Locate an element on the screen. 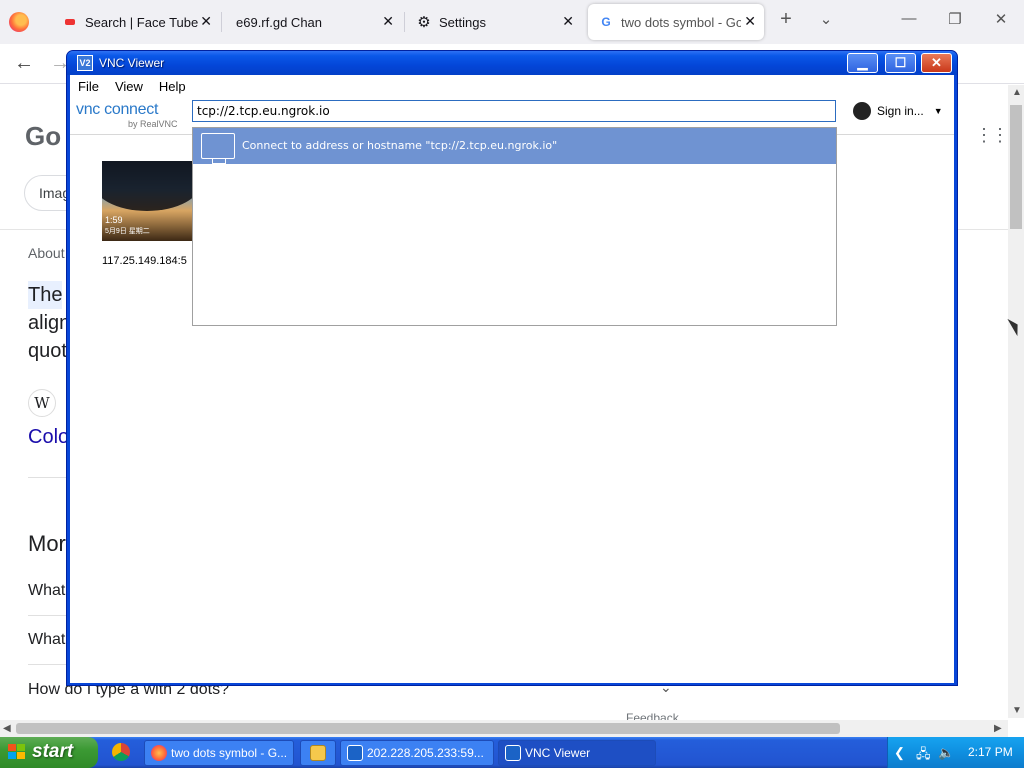 The height and width of the screenshot is (768, 1024). tab-search-face-tube: Search | Face Tube ✕ is located at coordinates (136, 22).